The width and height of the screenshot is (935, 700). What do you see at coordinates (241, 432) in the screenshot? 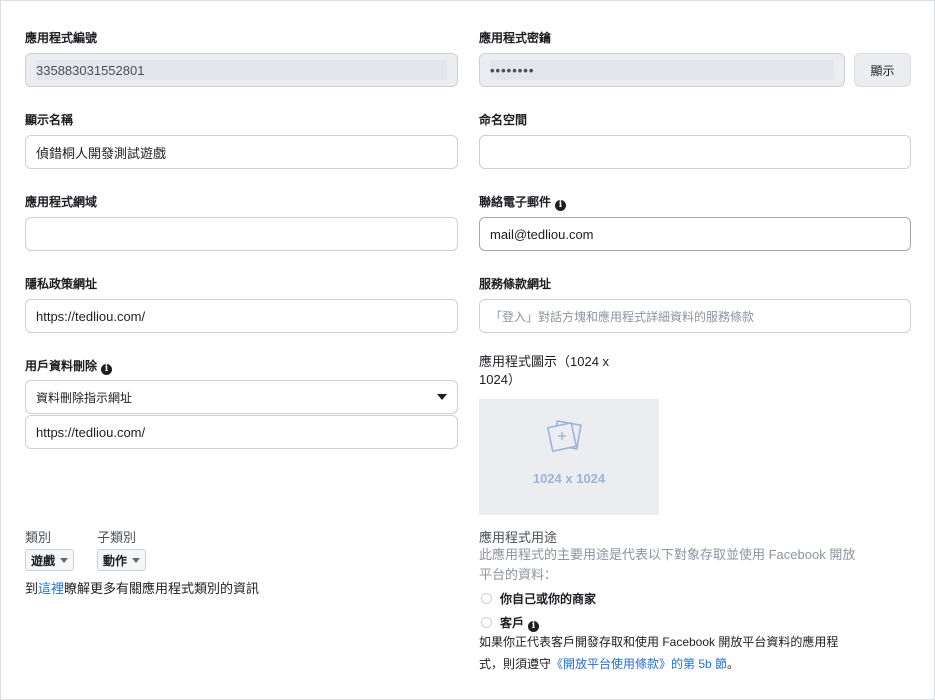
I see `data-deletion-url-input: https://tedliou.com/` at bounding box center [241, 432].